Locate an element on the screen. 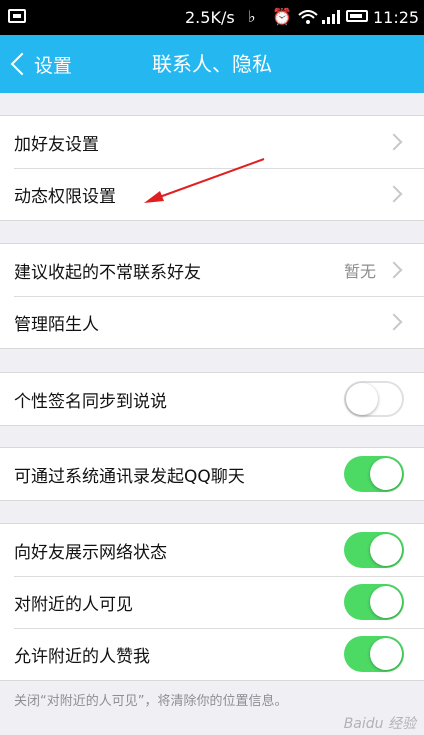 This screenshot has width=424, height=735. signature-sync-toggle is located at coordinates (374, 399).